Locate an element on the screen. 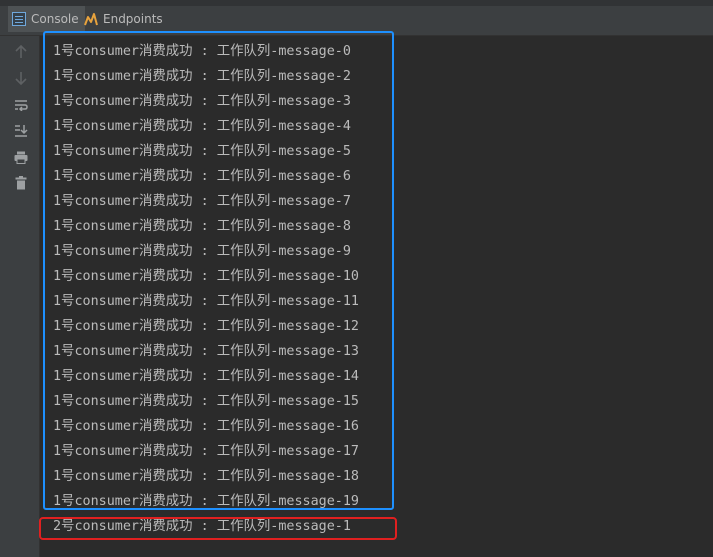 This screenshot has height=557, width=713. console-line: 1号consumer消费成功 : 工作队列-message-15 is located at coordinates (206, 401).